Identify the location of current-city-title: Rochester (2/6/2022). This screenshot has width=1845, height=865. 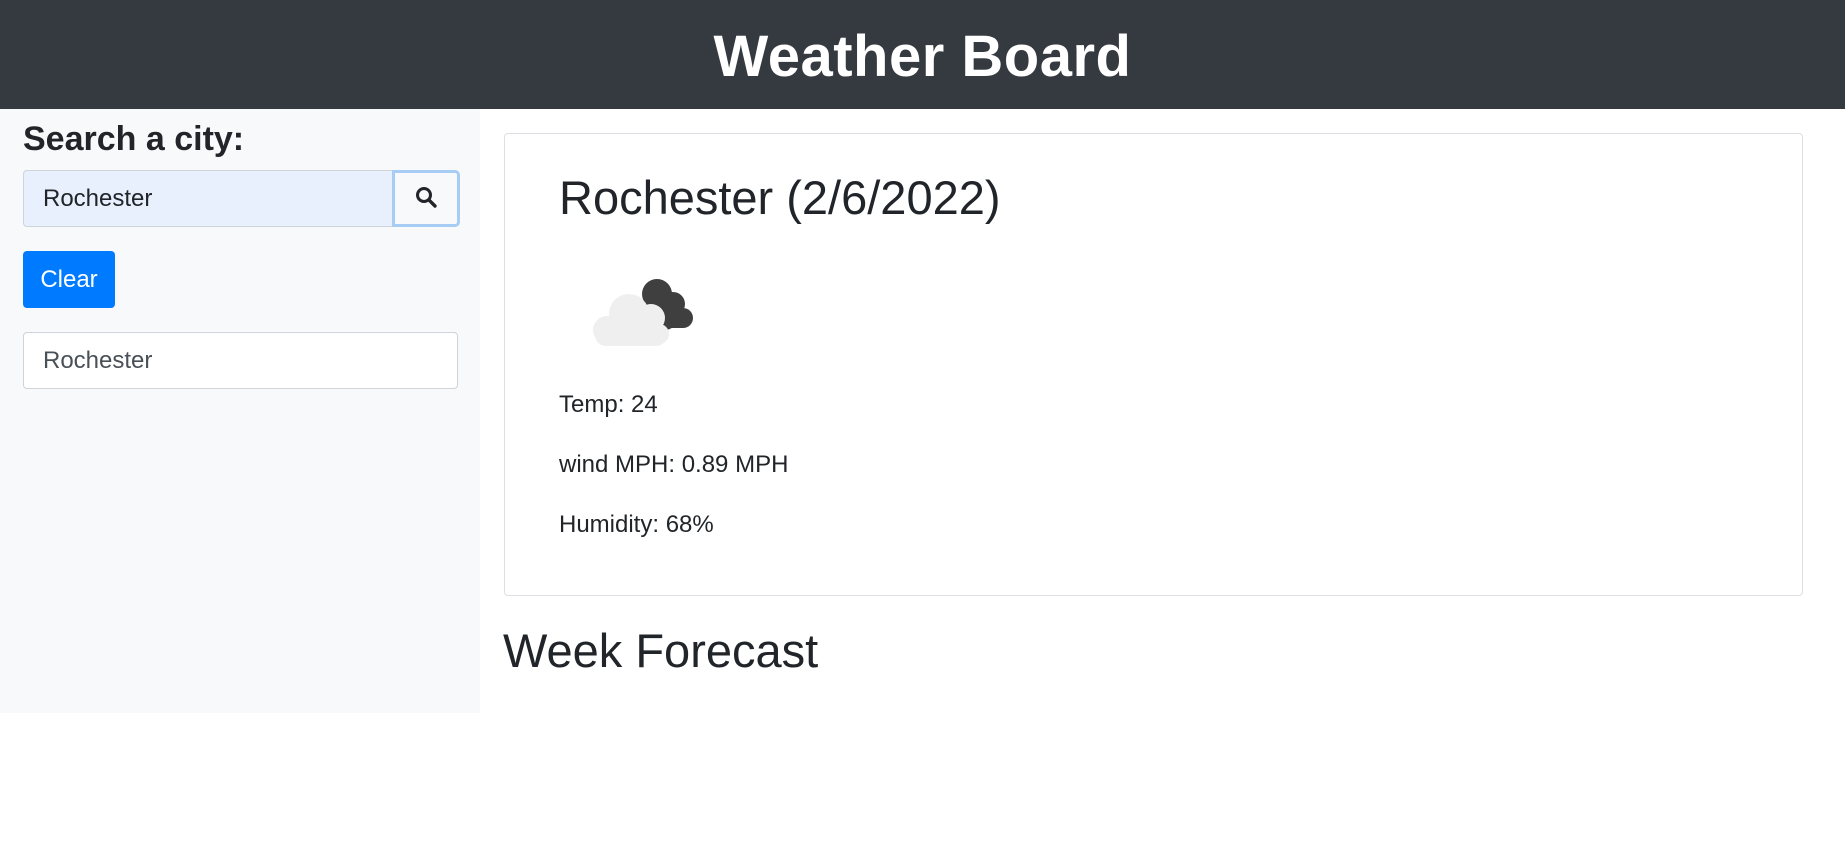
(780, 197).